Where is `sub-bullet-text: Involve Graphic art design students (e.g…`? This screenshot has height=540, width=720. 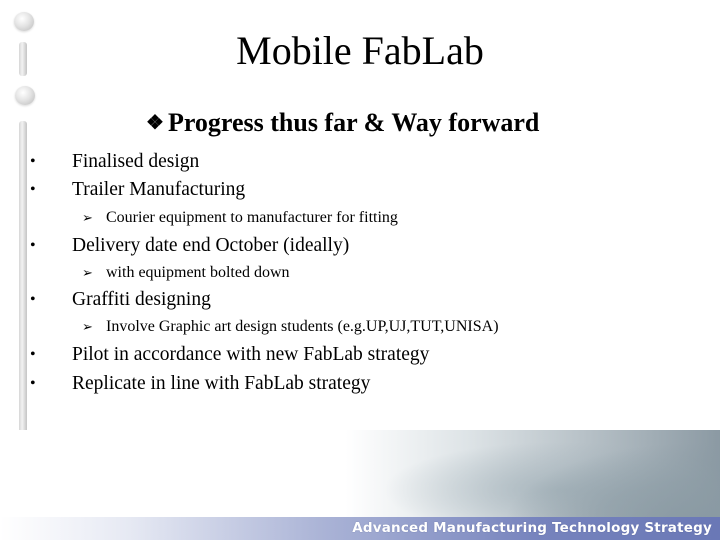 sub-bullet-text: Involve Graphic art design students (e.g… is located at coordinates (302, 326).